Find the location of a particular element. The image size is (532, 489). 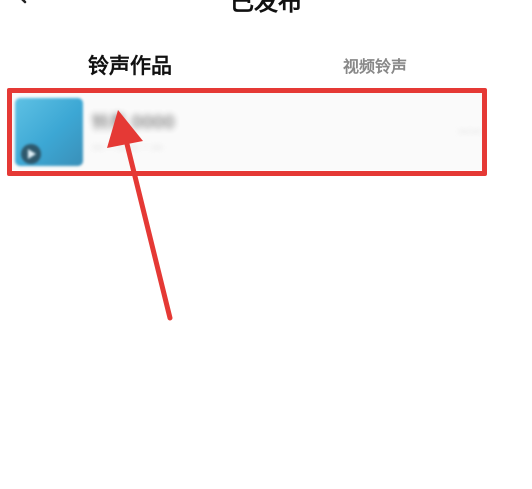

top-navigation-bar: 已发布 is located at coordinates (266, 8).